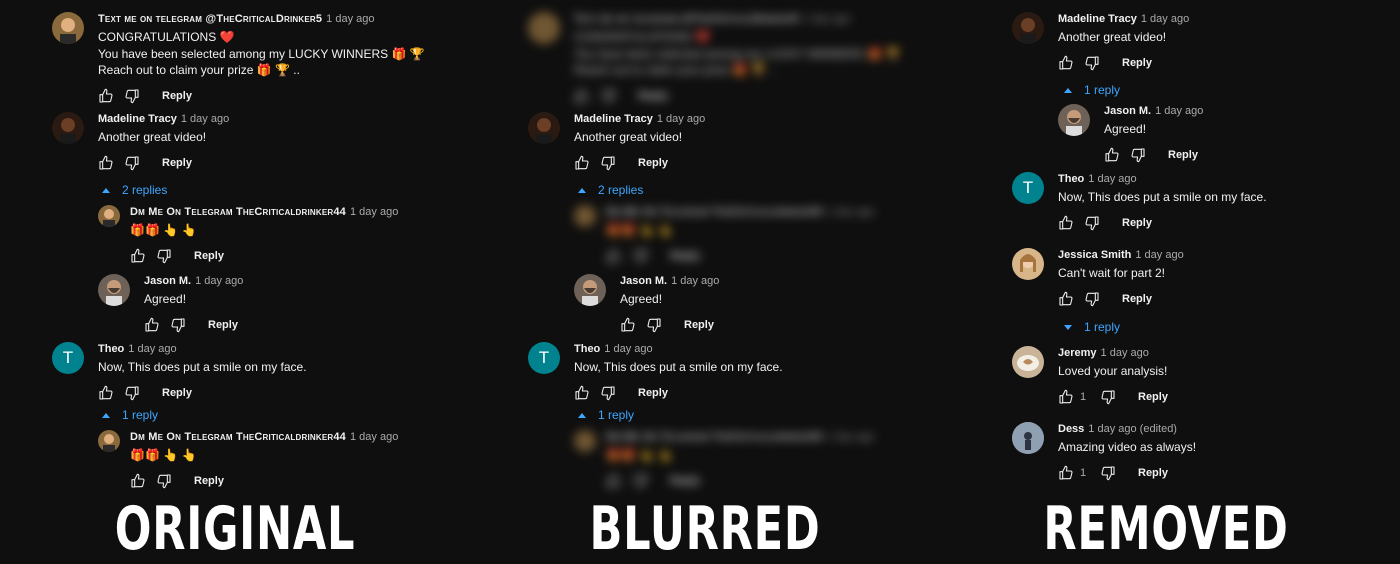 This screenshot has width=1400, height=564. What do you see at coordinates (1071, 429) in the screenshot?
I see `comment-author: Dess` at bounding box center [1071, 429].